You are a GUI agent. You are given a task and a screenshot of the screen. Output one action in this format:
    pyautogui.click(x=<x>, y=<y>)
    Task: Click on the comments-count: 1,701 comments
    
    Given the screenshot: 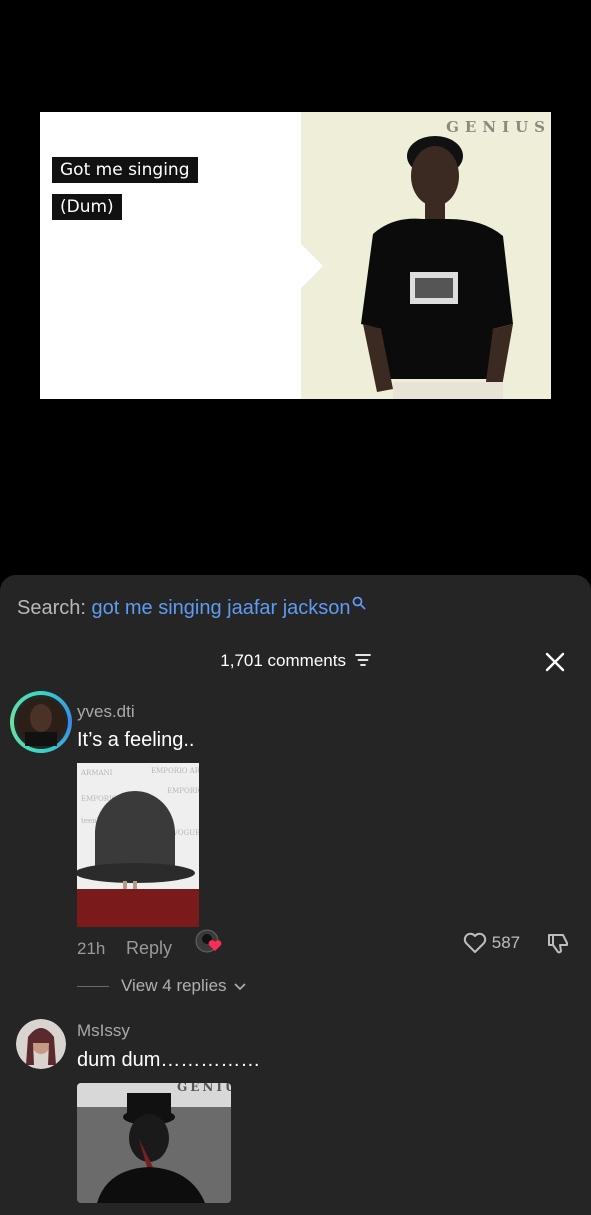 What is the action you would take?
    pyautogui.click(x=283, y=660)
    